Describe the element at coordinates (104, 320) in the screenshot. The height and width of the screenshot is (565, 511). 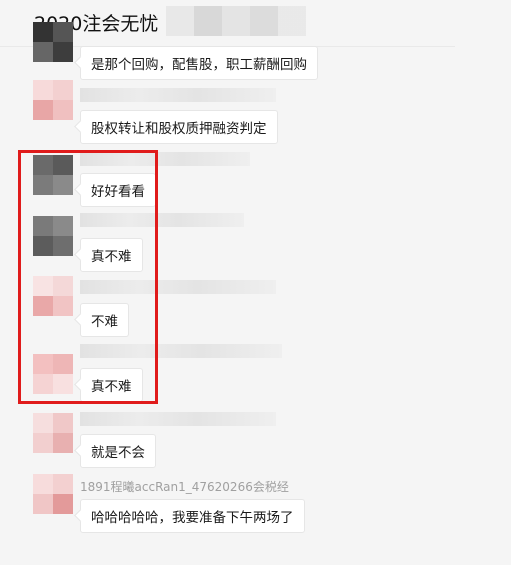
I see `message-bubble: 不难` at that location.